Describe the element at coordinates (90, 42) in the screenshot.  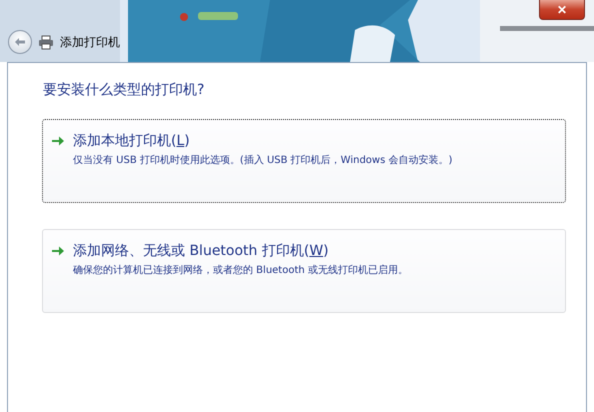
I see `window-title: 添加打印机` at that location.